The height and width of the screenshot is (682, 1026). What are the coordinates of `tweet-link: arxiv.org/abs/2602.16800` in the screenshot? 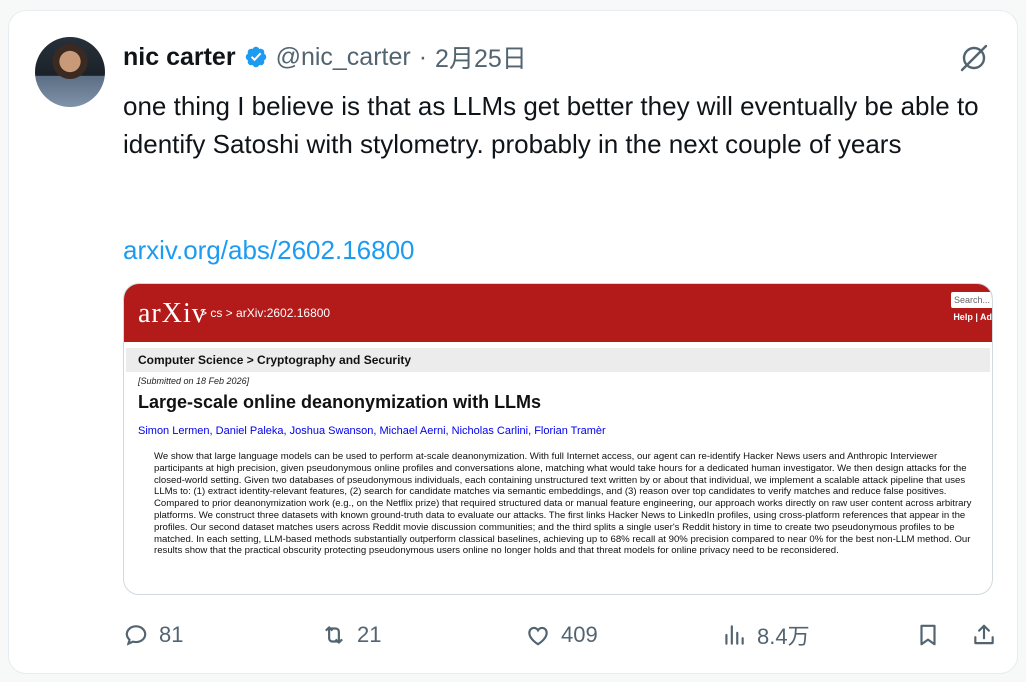 It's located at (269, 250).